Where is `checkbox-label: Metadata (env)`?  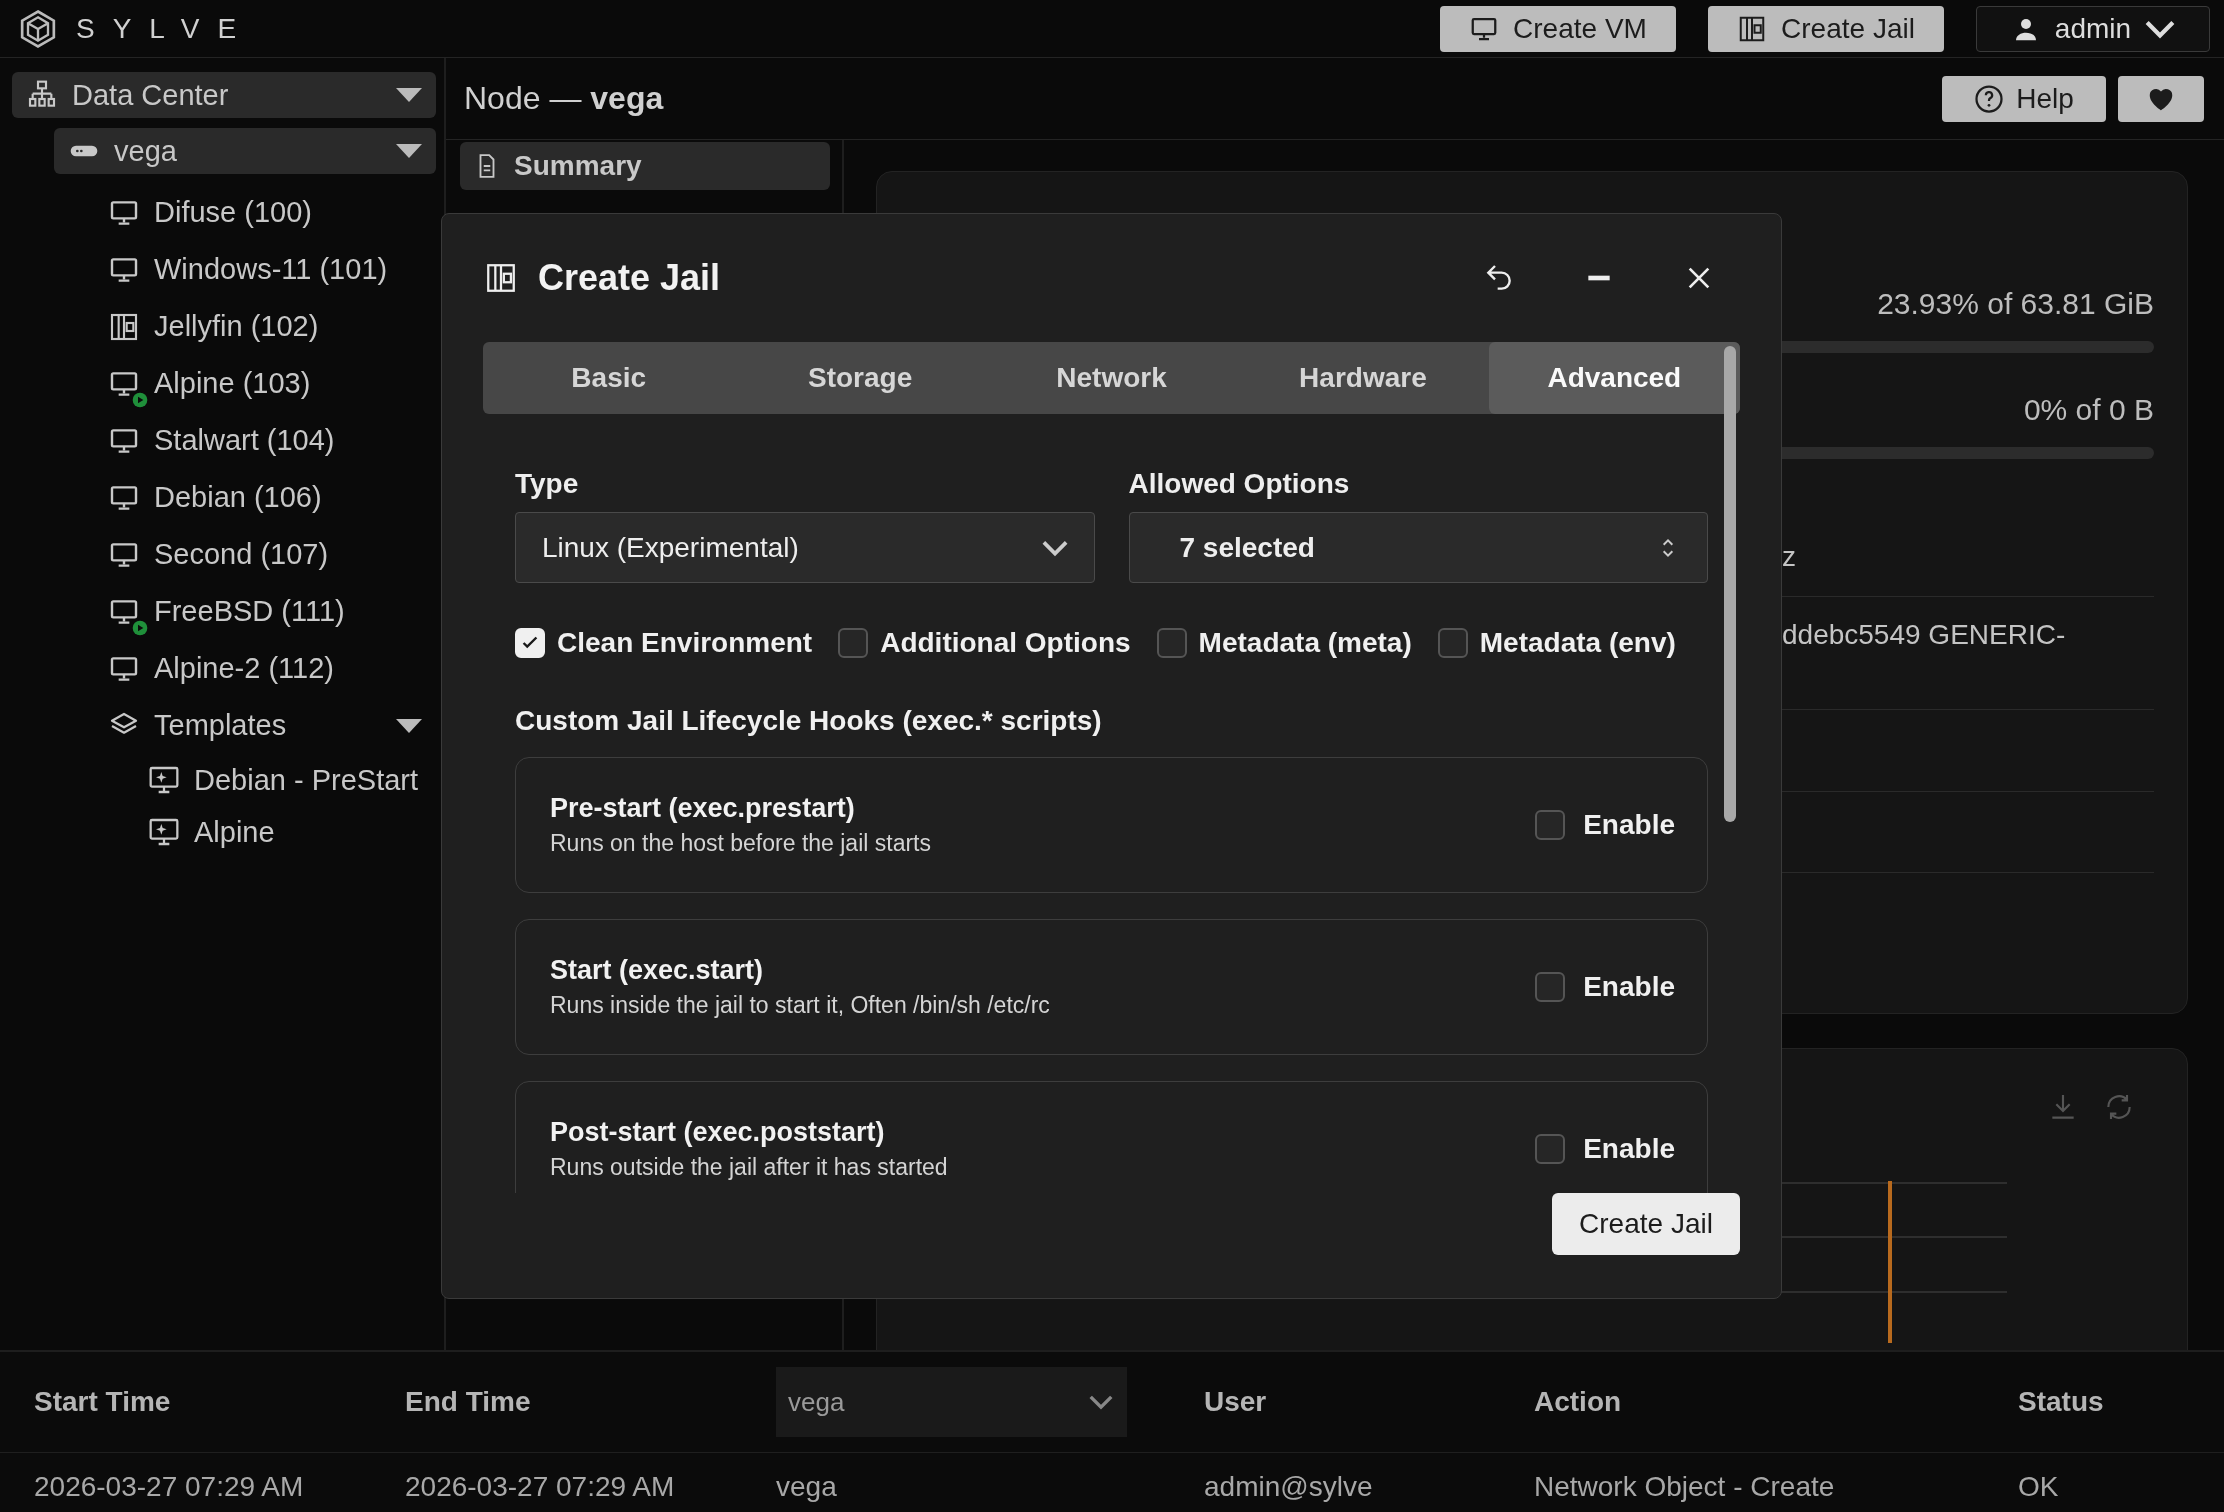 checkbox-label: Metadata (env) is located at coordinates (1577, 643).